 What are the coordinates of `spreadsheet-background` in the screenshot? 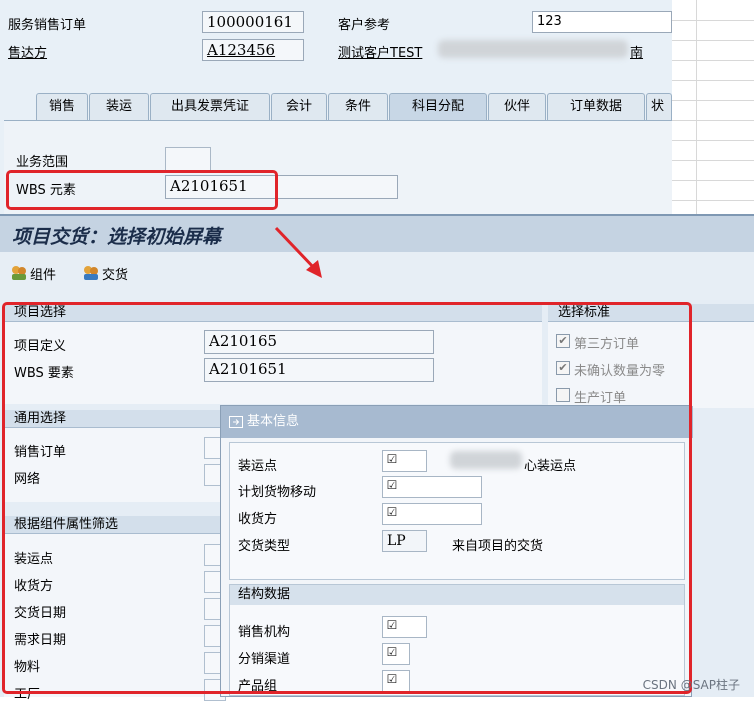 It's located at (713, 107).